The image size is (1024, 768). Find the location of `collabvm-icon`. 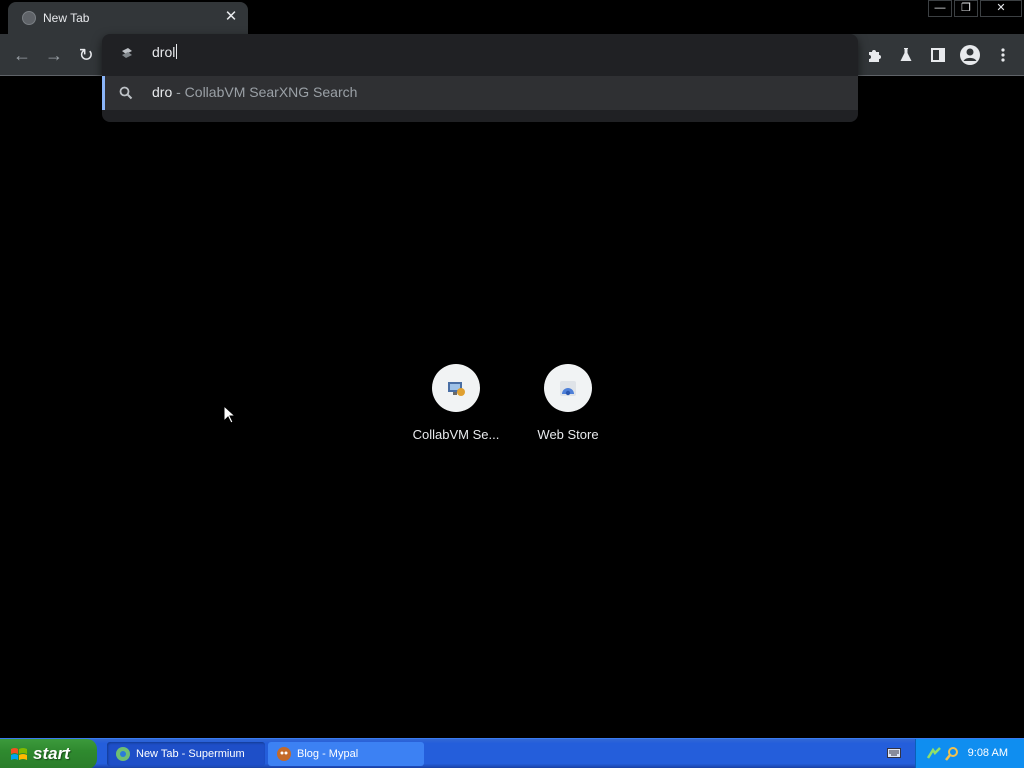

collabvm-icon is located at coordinates (456, 388).